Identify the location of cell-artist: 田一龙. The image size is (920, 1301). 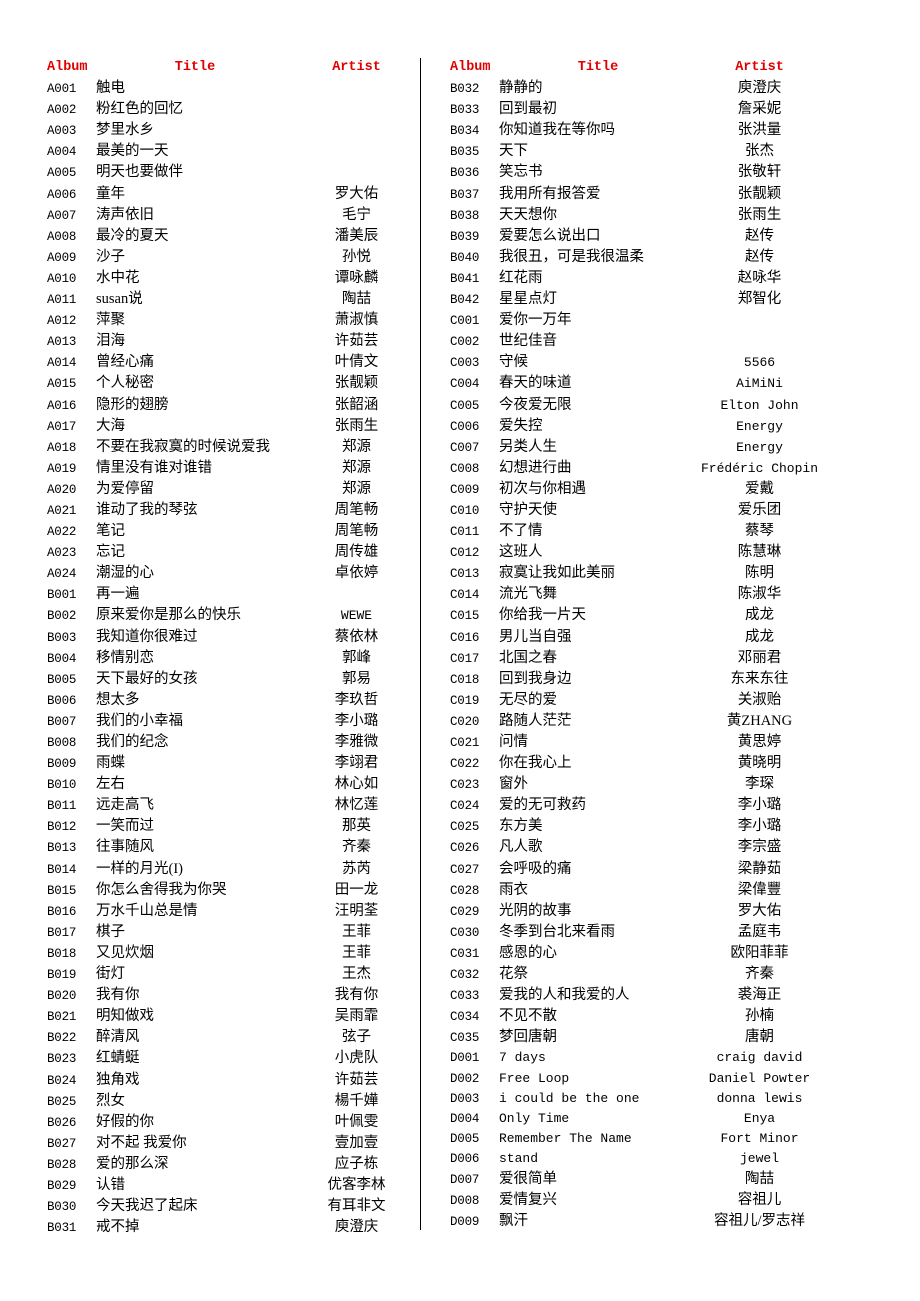
(356, 889).